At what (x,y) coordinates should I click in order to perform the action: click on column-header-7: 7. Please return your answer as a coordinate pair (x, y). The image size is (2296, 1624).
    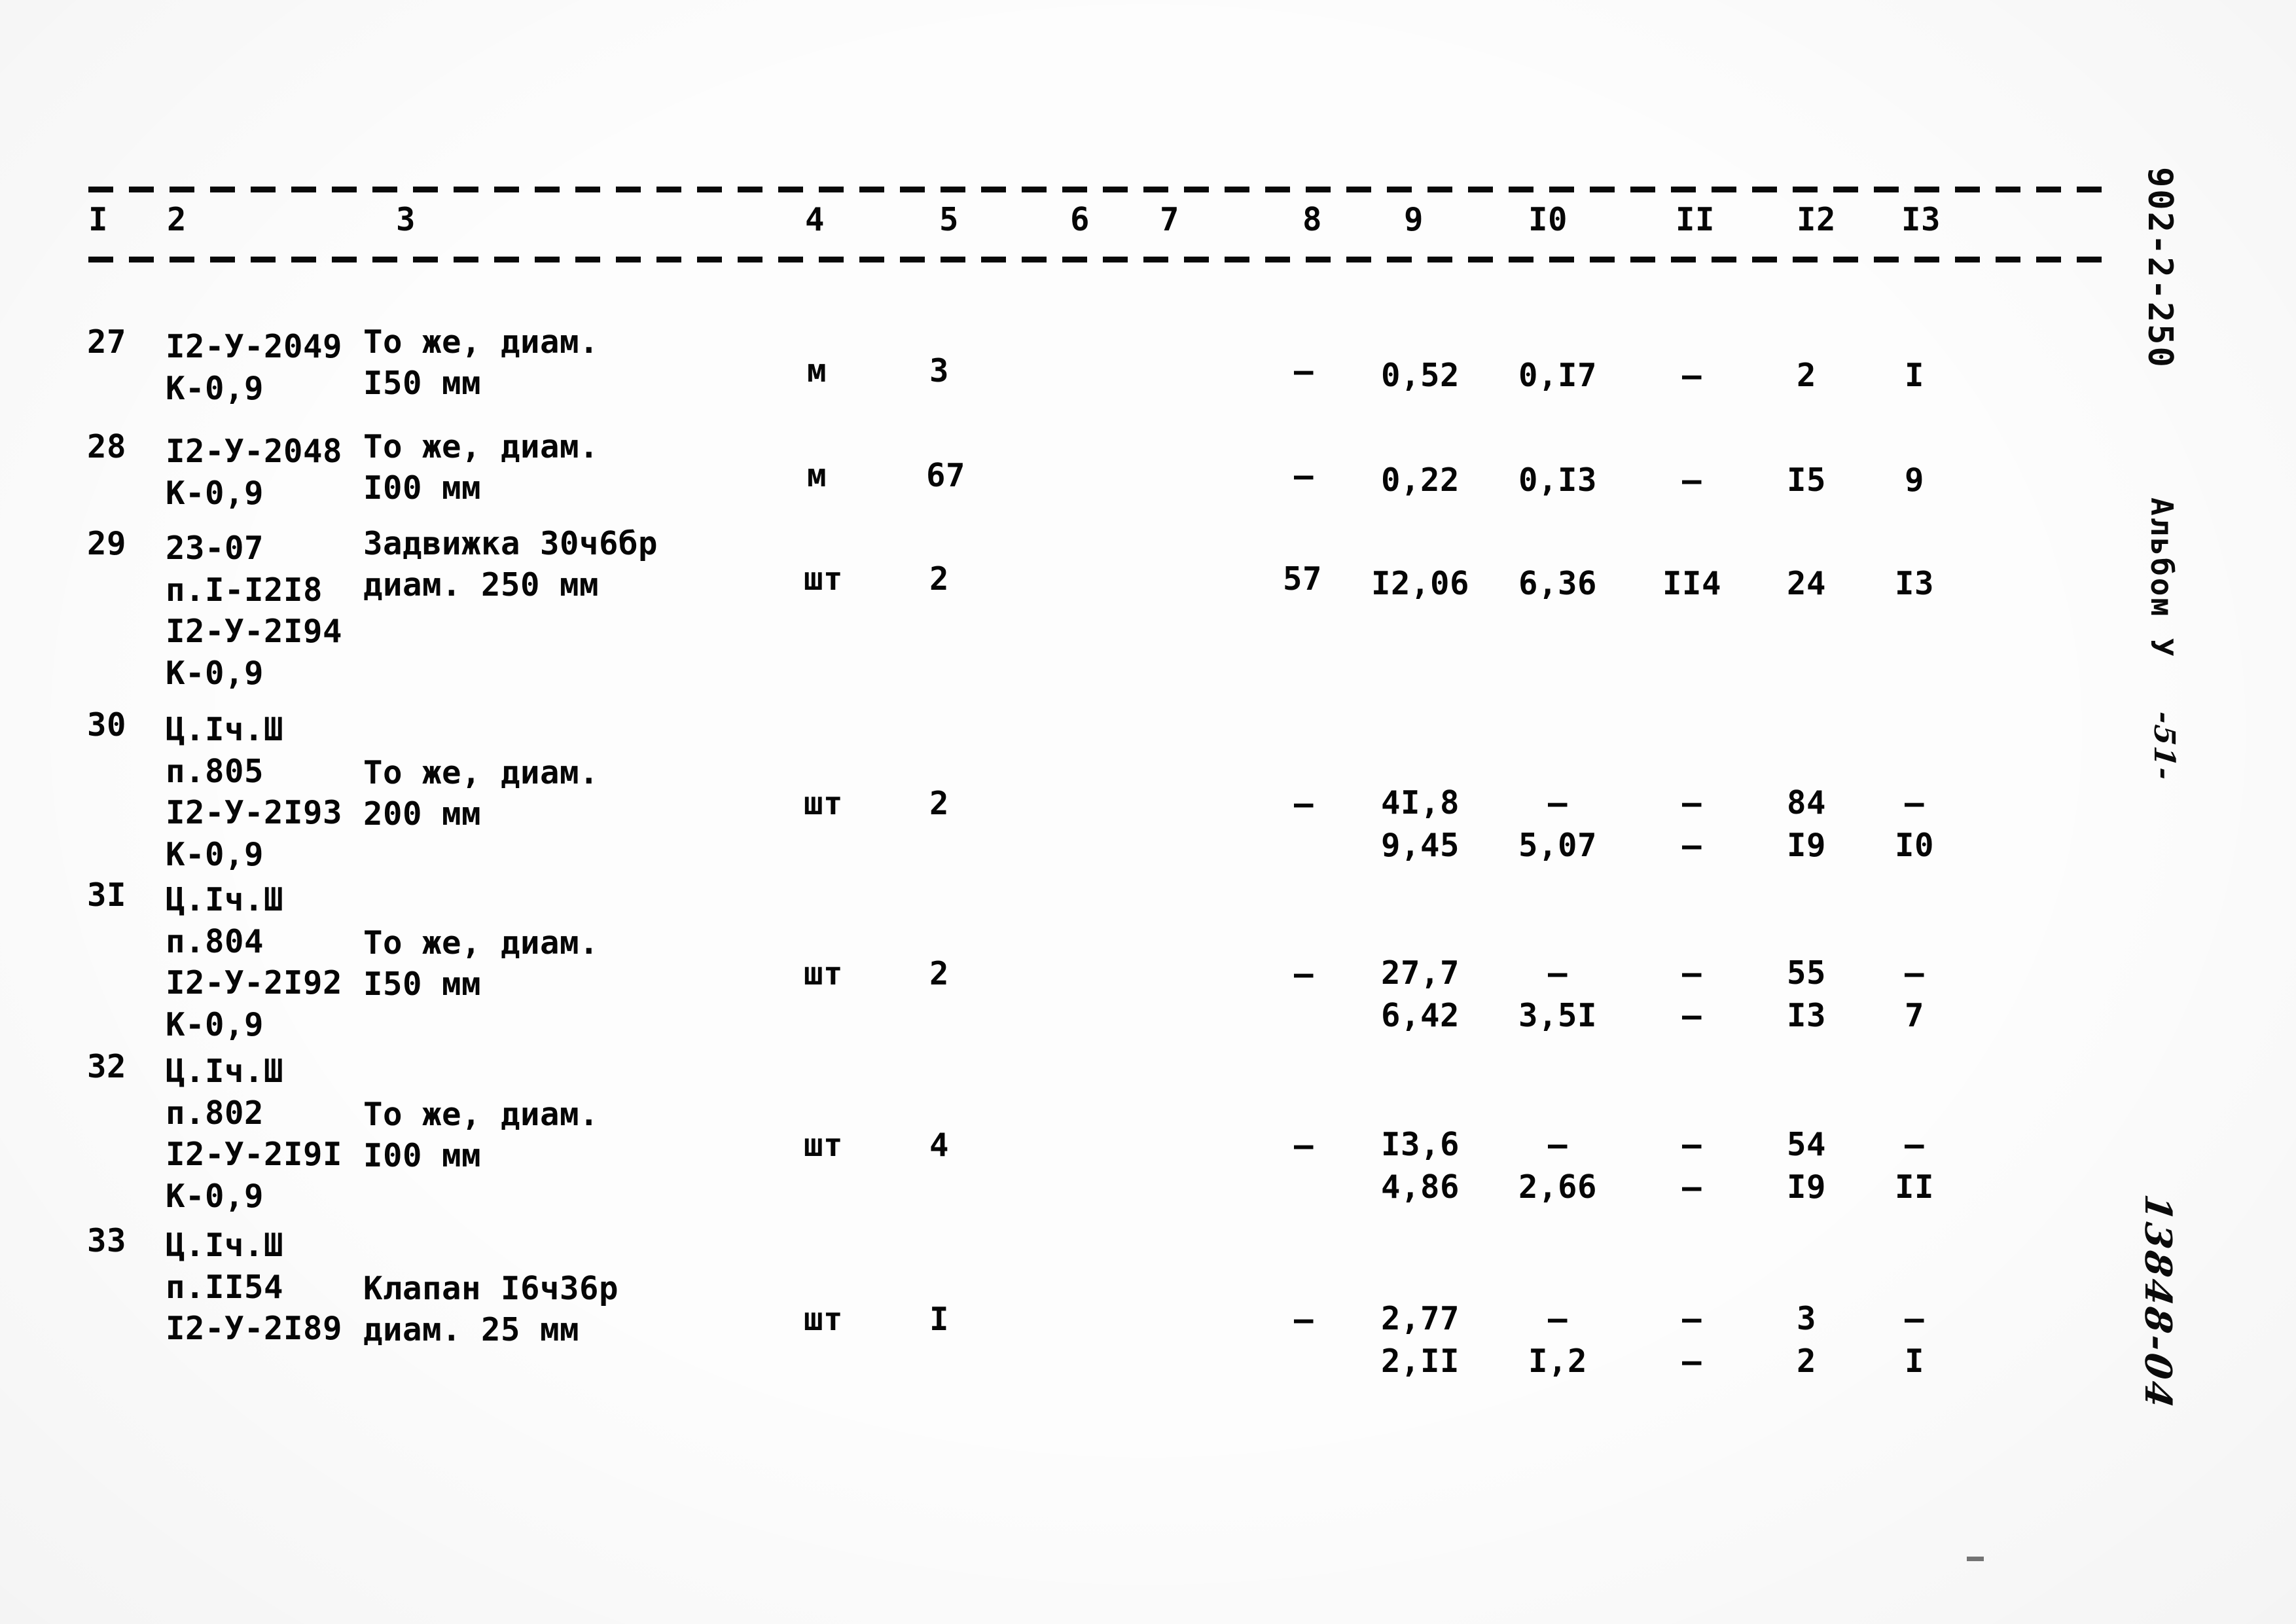
    Looking at the image, I should click on (1170, 219).